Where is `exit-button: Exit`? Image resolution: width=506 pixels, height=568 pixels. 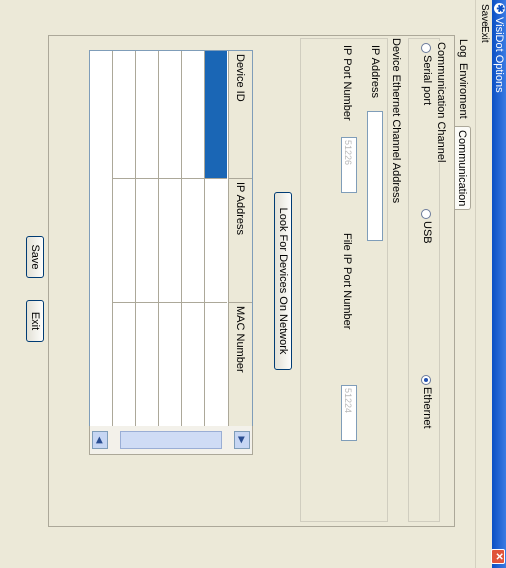
exit-button: Exit is located at coordinates (35, 321).